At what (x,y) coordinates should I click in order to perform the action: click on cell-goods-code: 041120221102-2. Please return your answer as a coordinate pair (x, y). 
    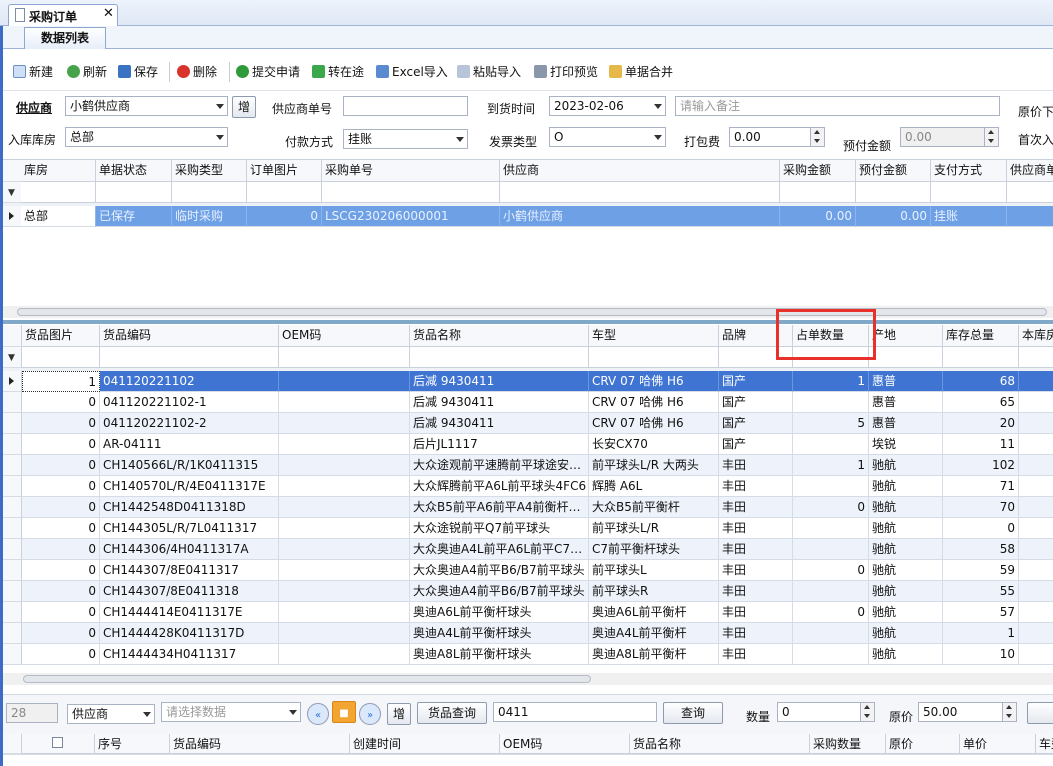
    Looking at the image, I should click on (189, 423).